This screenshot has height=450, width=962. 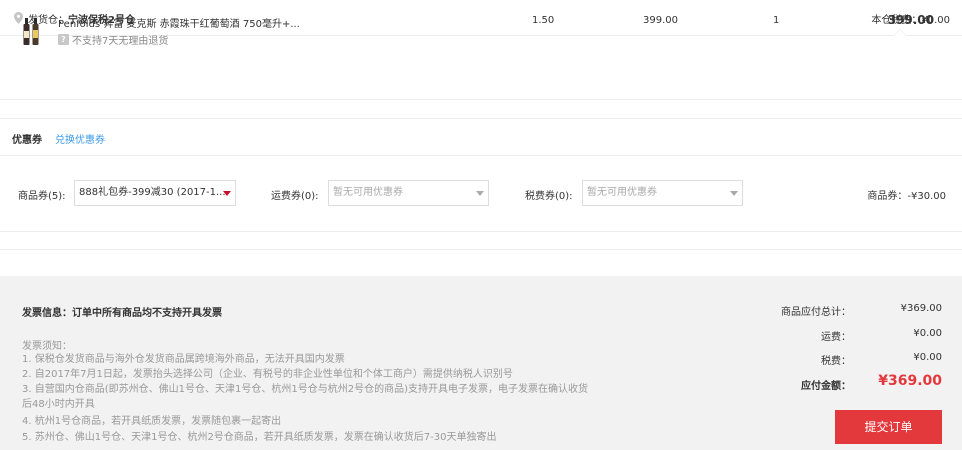 I want to click on shipping-coupon-select: 暂无可用优惠券, so click(x=408, y=193).